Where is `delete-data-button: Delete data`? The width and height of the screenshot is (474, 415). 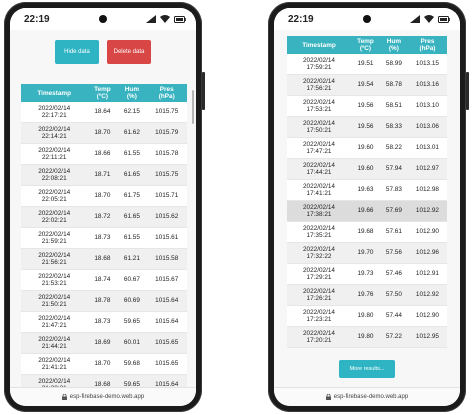 delete-data-button: Delete data is located at coordinates (129, 52).